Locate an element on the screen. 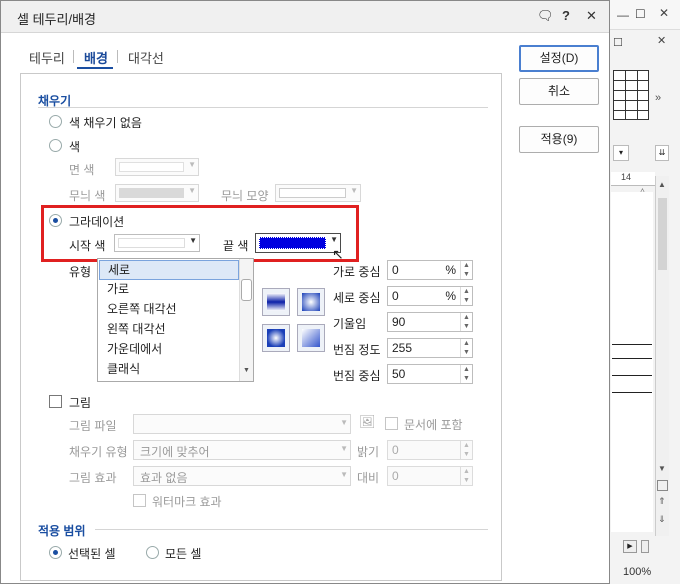  slope-input: 90 ▲ ▼ is located at coordinates (430, 322).